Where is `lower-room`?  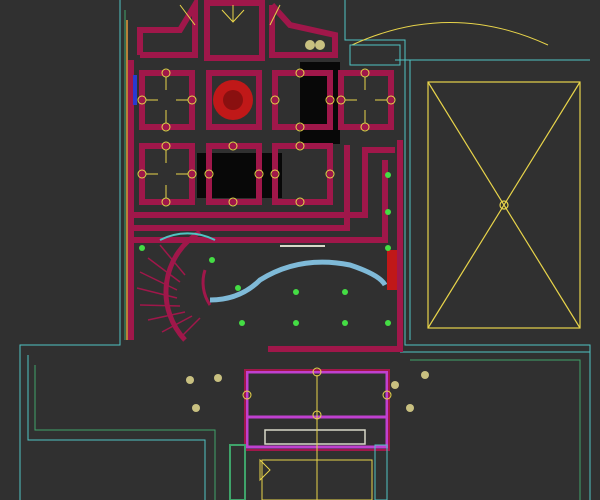 lower-room is located at coordinates (310, 433).